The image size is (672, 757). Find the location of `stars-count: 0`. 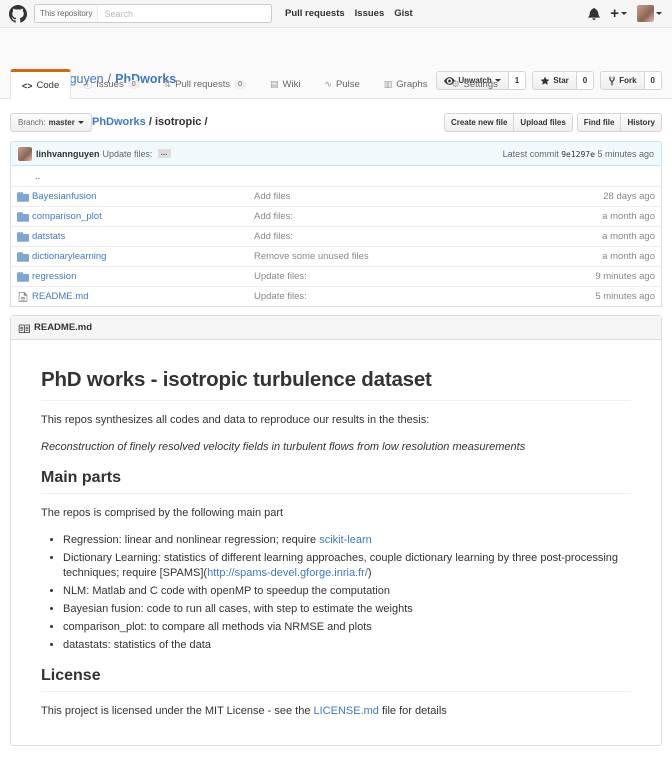

stars-count: 0 is located at coordinates (585, 80).